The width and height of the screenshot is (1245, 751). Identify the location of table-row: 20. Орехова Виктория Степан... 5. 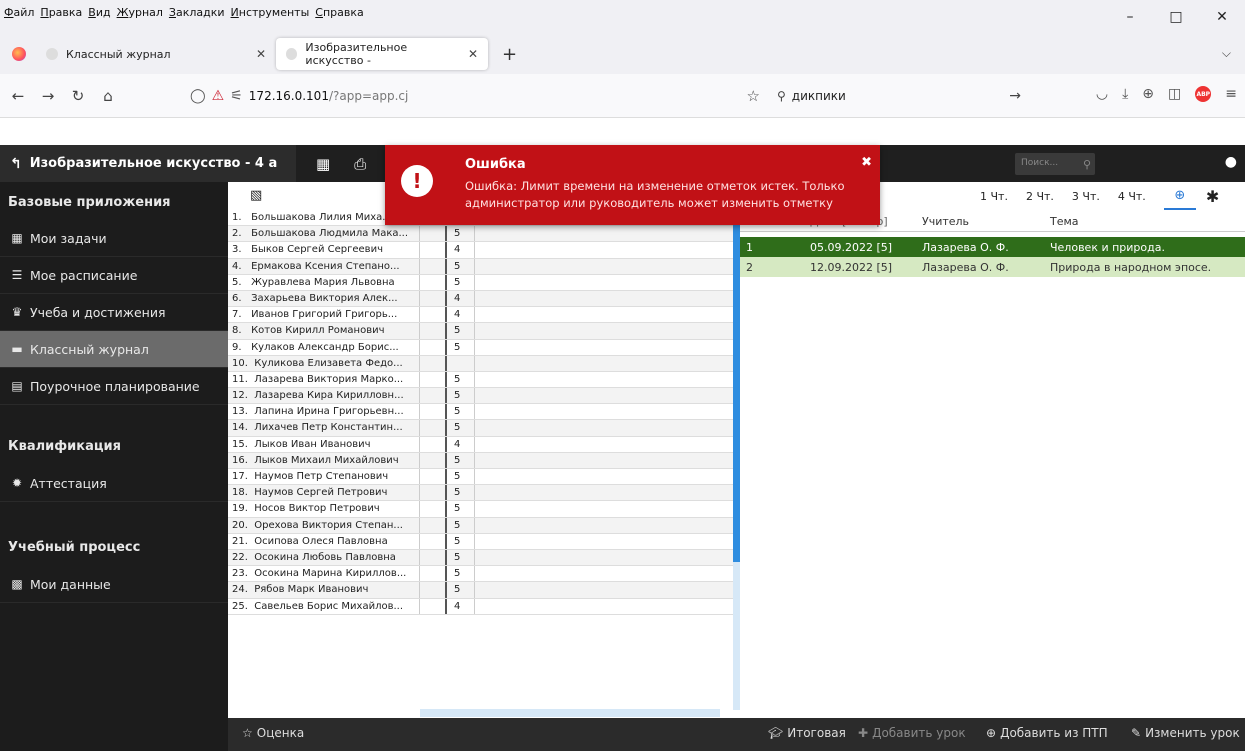
(480, 525).